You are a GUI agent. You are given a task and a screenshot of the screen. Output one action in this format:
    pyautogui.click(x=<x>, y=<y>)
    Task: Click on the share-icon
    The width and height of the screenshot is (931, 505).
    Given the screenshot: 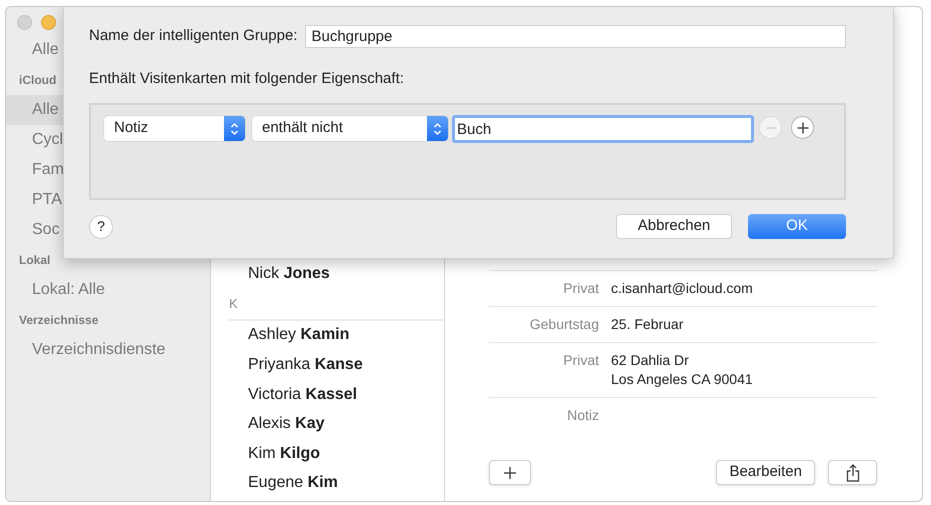 What is the action you would take?
    pyautogui.click(x=853, y=473)
    